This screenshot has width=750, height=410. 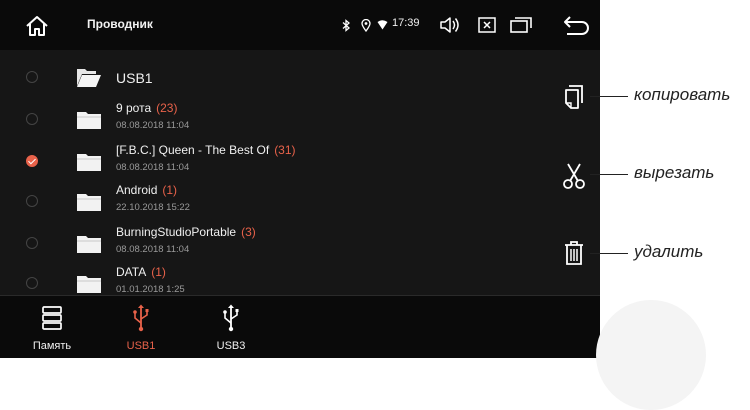 What do you see at coordinates (274, 199) in the screenshot?
I see `list-item: Android (1) 22.10.2018 15:22` at bounding box center [274, 199].